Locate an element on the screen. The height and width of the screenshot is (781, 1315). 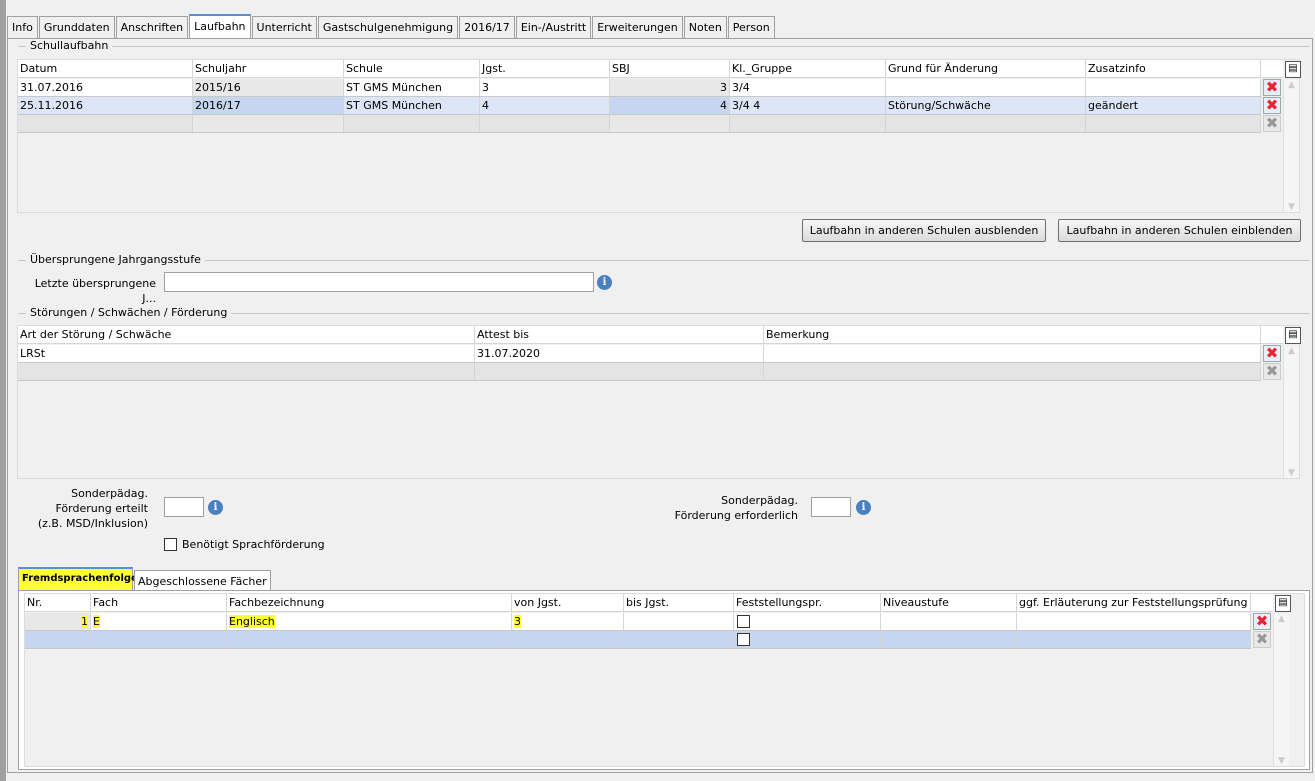
tab-info: Info is located at coordinates (22, 27).